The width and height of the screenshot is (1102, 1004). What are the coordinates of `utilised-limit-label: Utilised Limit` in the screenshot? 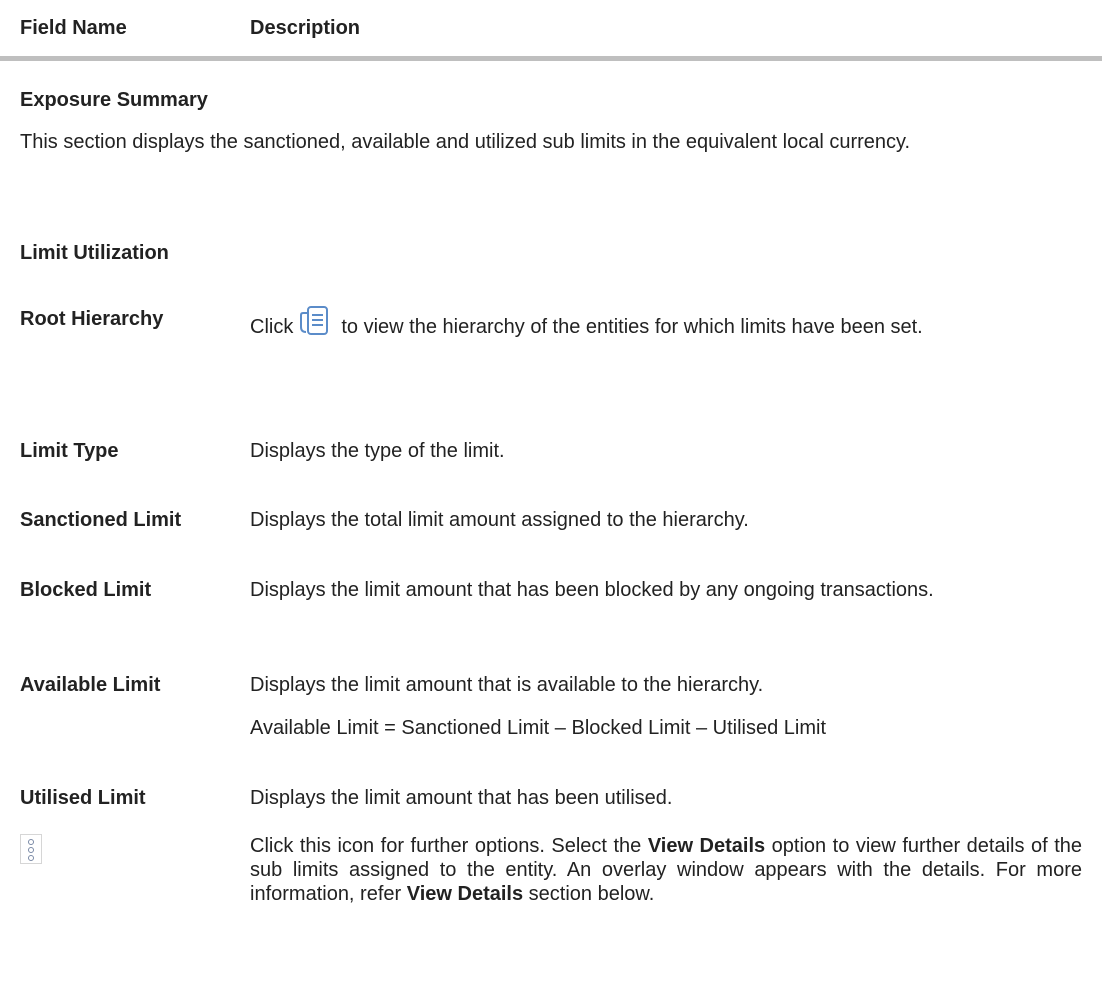 It's located at (83, 798).